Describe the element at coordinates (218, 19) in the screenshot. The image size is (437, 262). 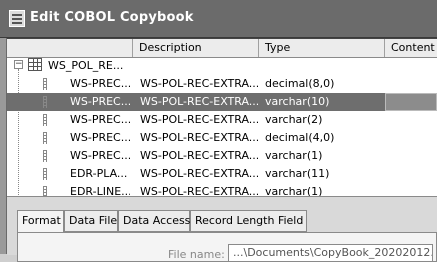
I see `window-titlebar: Edit COBOL Copybook` at that location.